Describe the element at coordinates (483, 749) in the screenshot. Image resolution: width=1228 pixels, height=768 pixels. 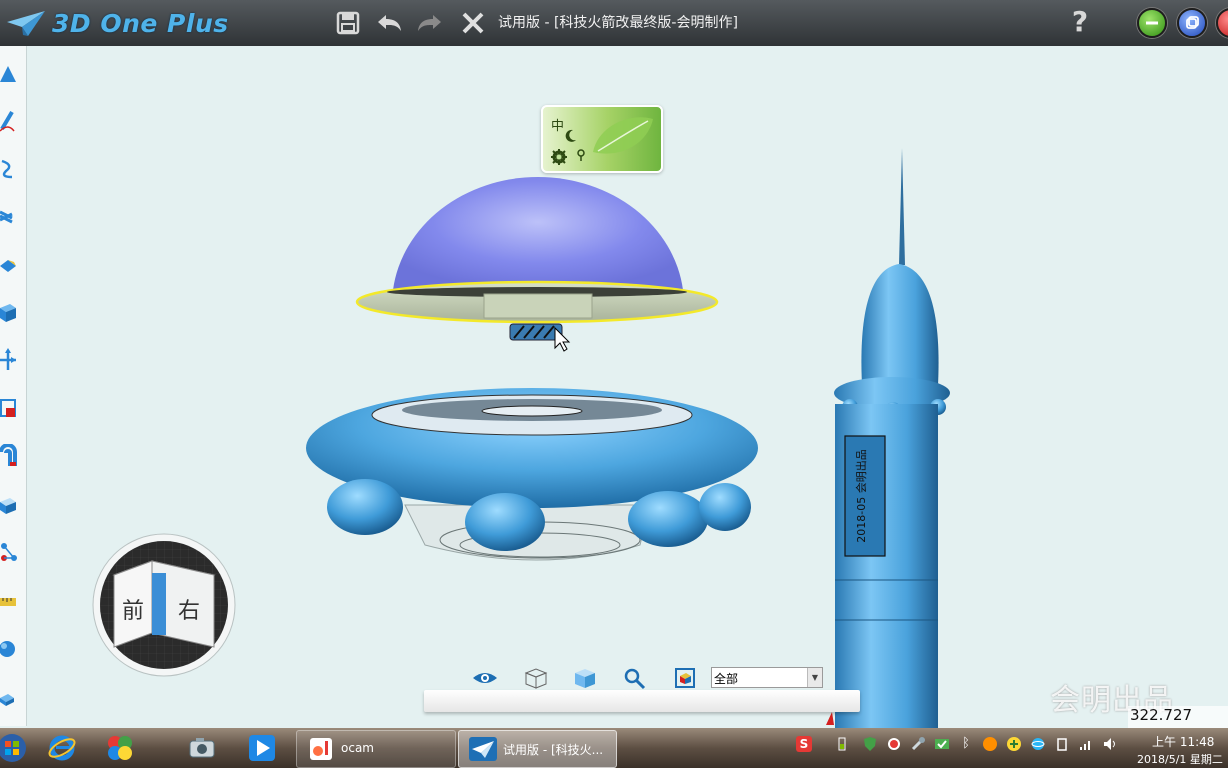
I see `paper-plane-icon` at that location.